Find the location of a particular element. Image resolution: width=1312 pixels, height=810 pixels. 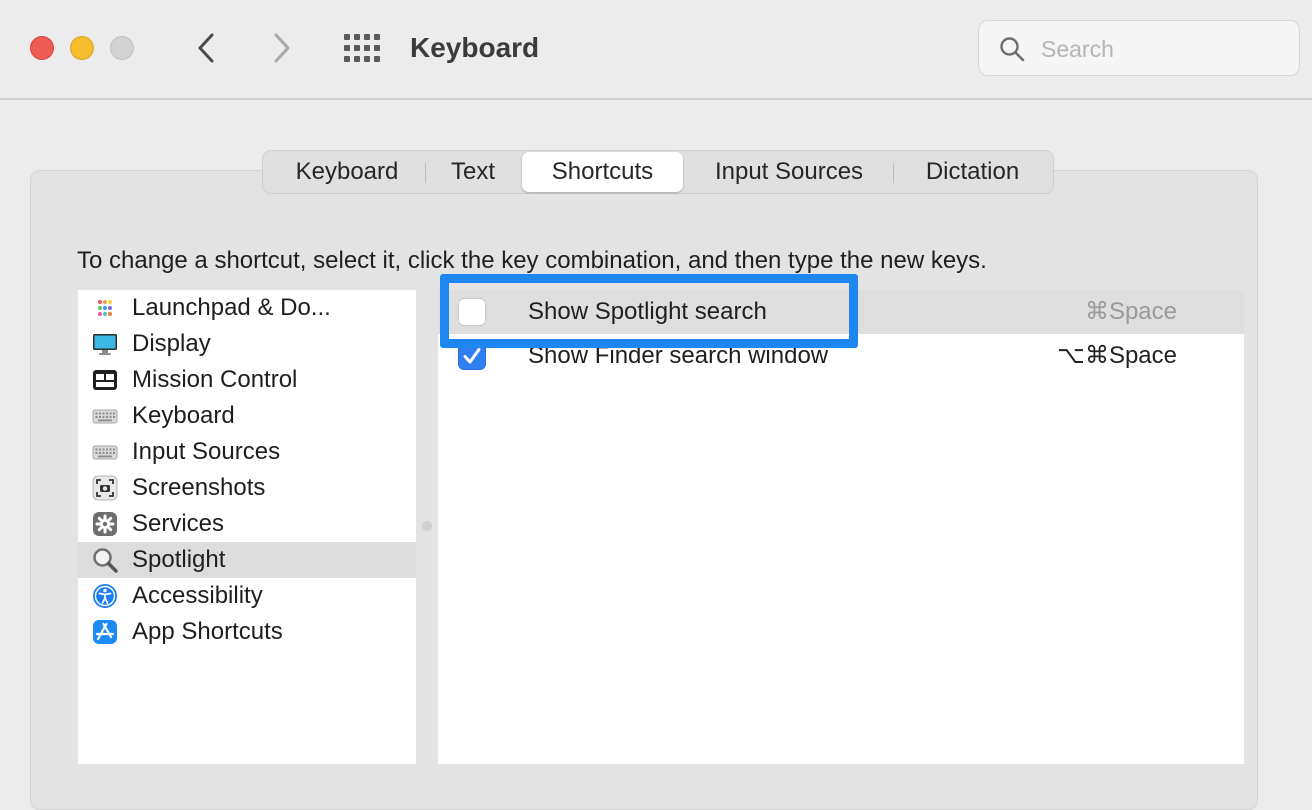

category-spotlight: Spotlight is located at coordinates (247, 560).